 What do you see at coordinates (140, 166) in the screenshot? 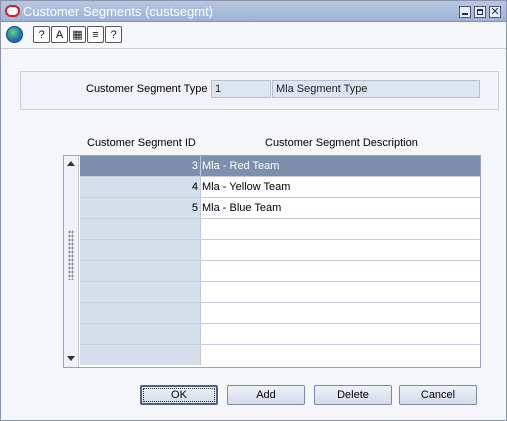
I see `segment-id-cell: 3` at bounding box center [140, 166].